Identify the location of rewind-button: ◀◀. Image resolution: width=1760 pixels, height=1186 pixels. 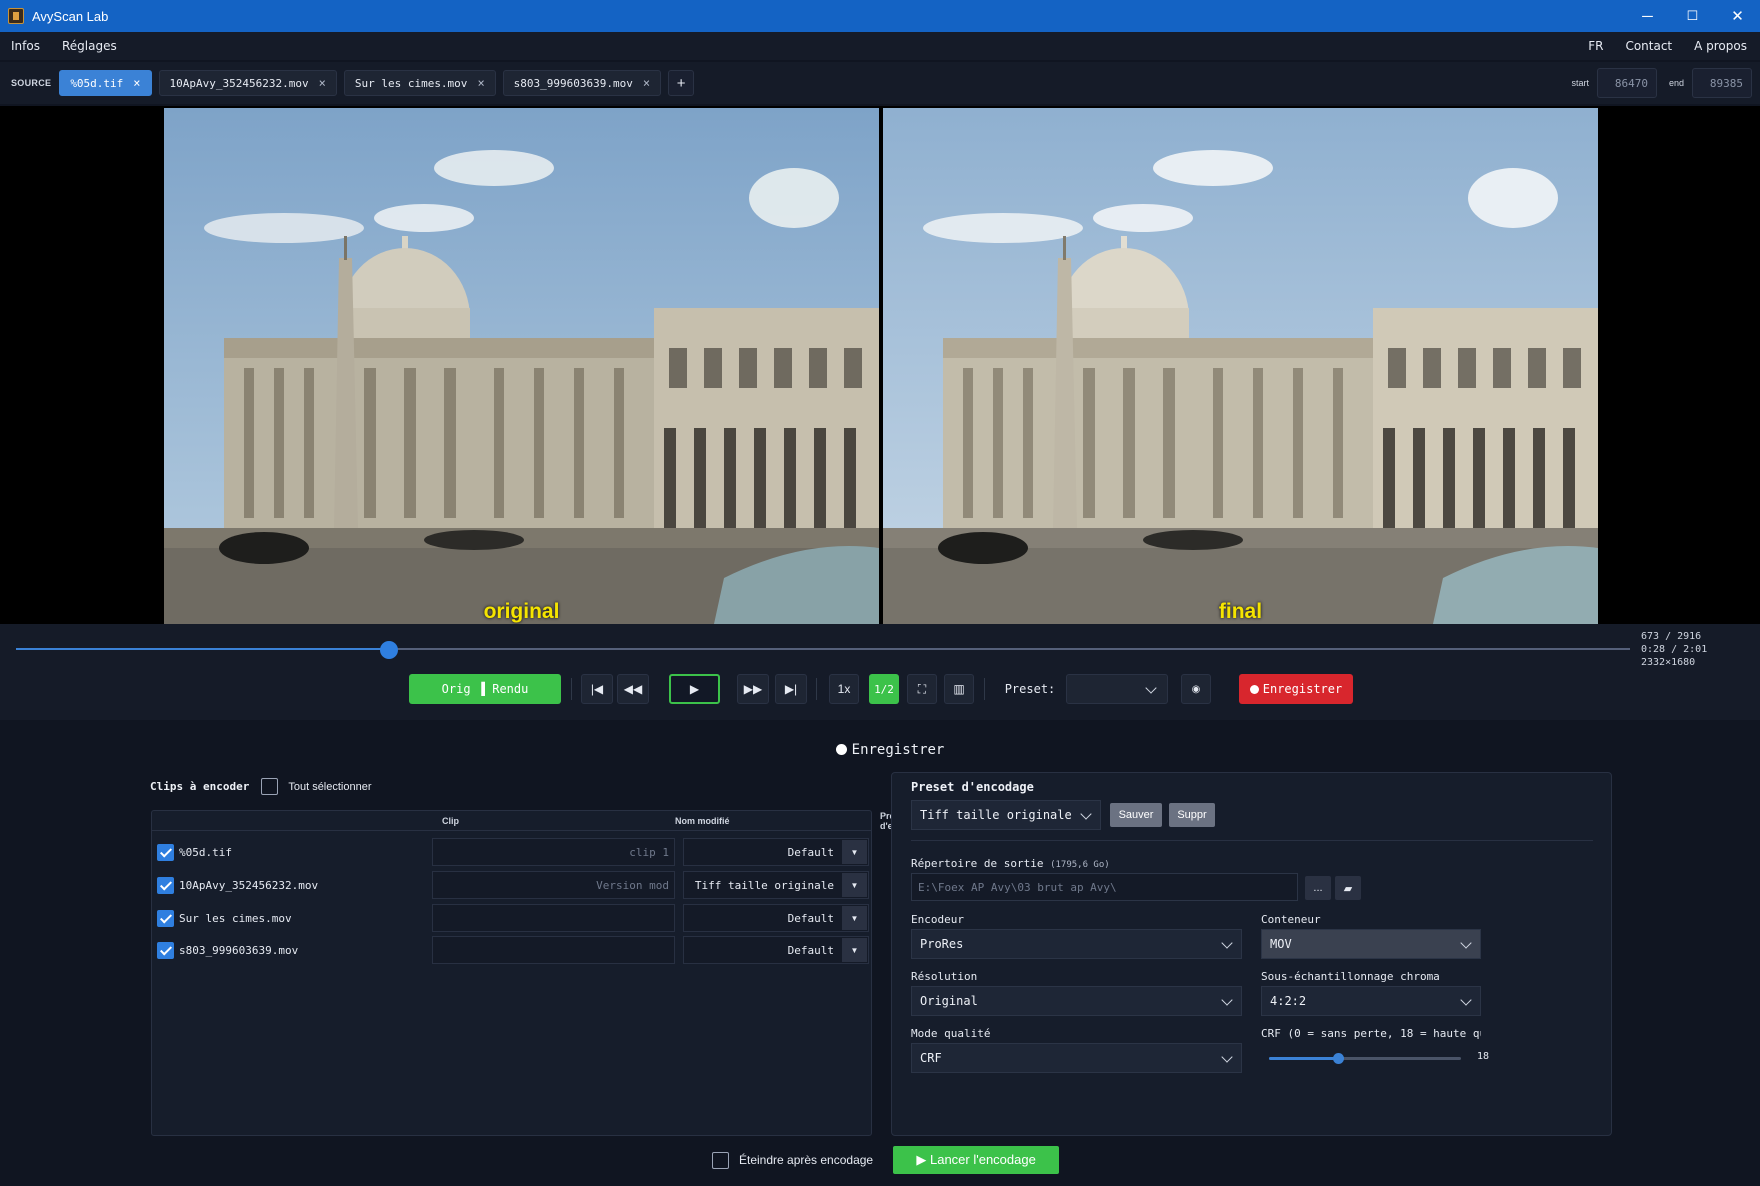
(633, 689).